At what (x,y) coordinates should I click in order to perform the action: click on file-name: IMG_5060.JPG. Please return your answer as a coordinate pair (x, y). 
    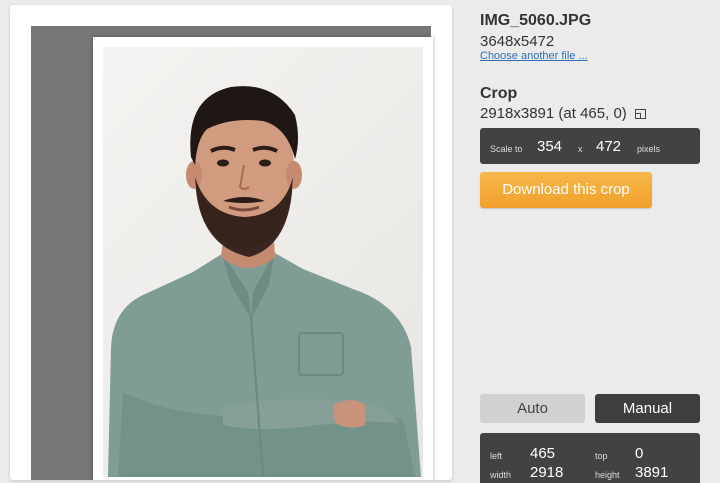
    Looking at the image, I should click on (536, 20).